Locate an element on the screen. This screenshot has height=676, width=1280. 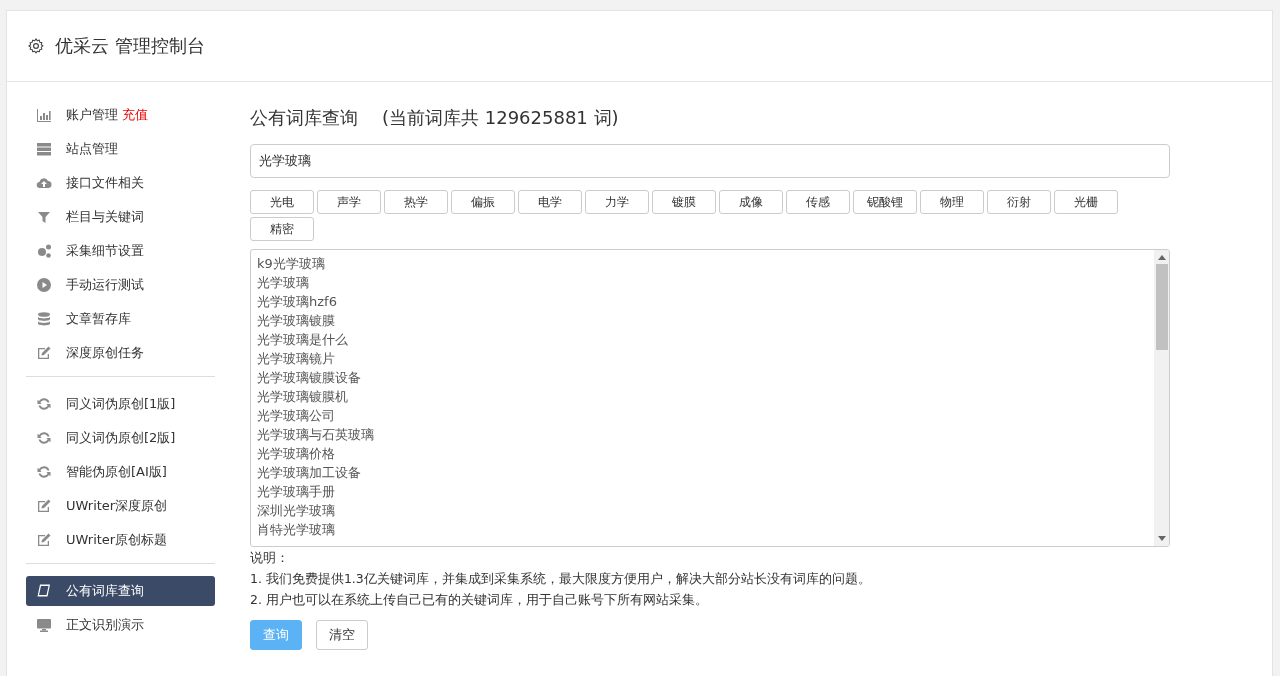
keyword-result: 肖特光学玻璃 is located at coordinates (296, 530).